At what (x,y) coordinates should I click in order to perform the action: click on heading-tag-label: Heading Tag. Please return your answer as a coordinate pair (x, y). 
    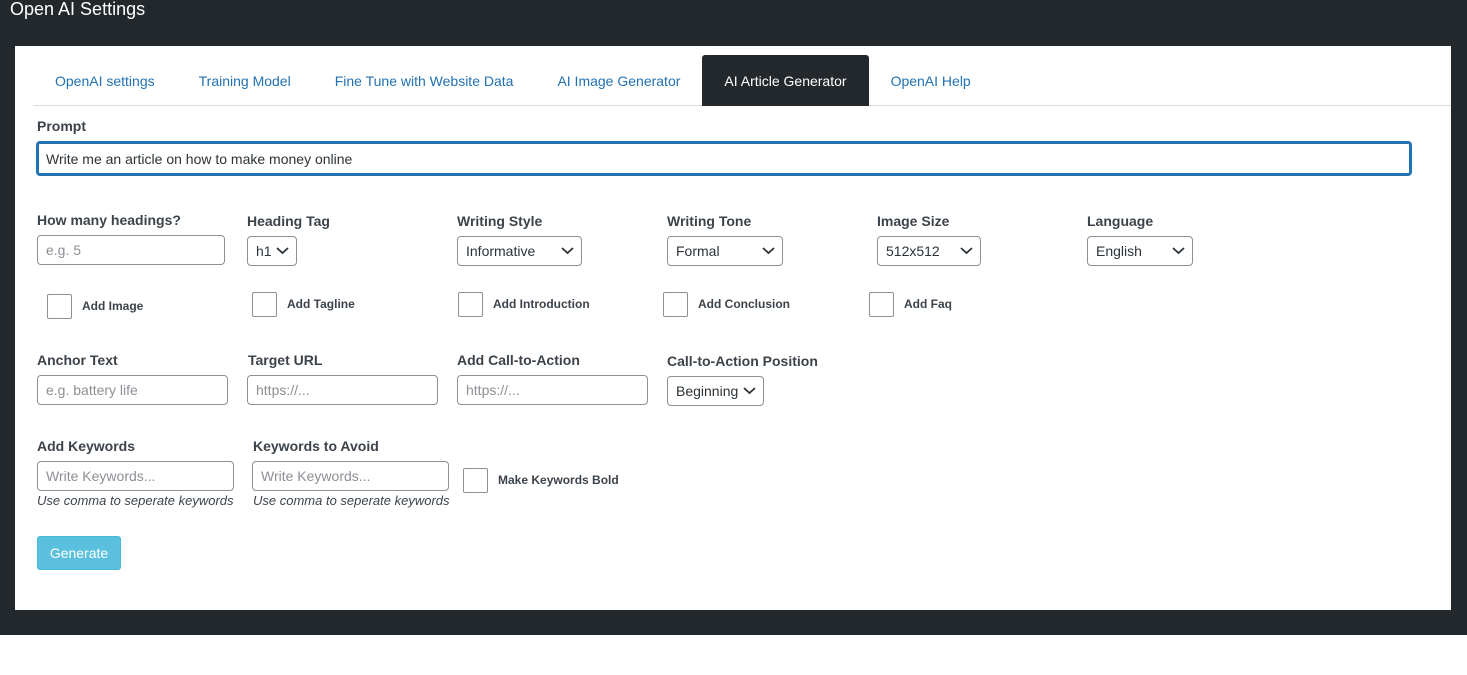
    Looking at the image, I should click on (288, 221).